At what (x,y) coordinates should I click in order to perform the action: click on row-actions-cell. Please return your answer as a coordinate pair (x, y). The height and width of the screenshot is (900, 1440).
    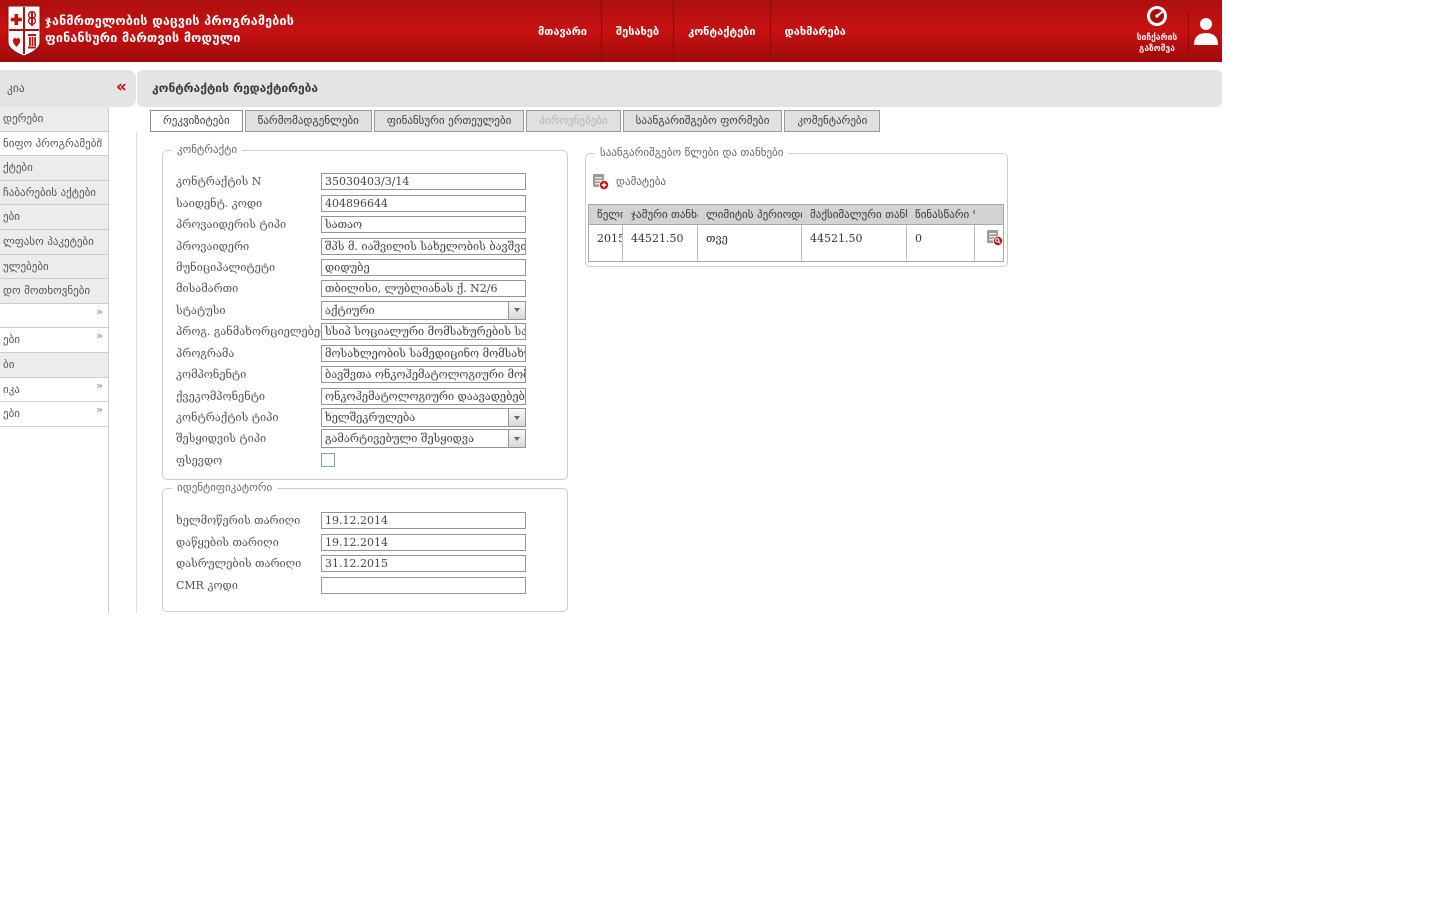
    Looking at the image, I should click on (990, 243).